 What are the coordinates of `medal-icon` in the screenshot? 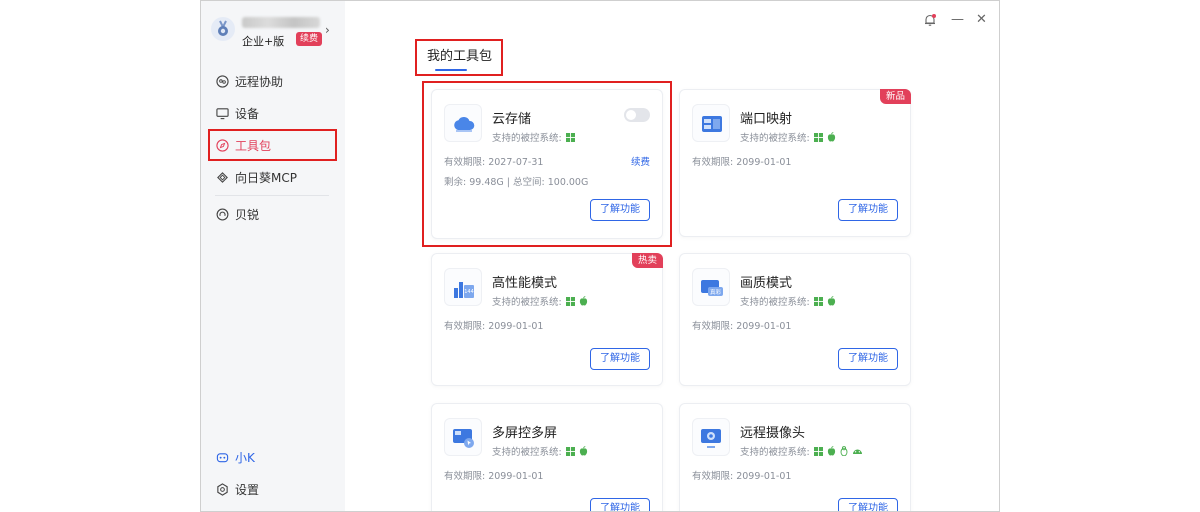 It's located at (223, 28).